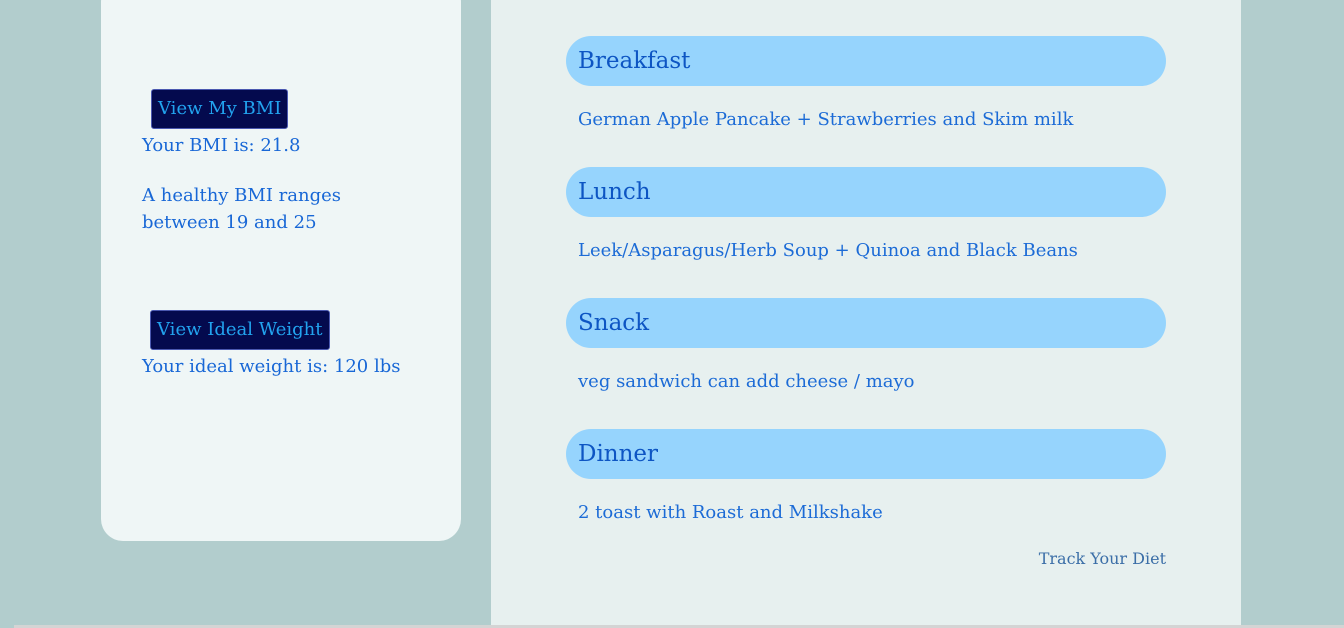 The image size is (1344, 628). What do you see at coordinates (240, 330) in the screenshot?
I see `view-ideal-weight-button: View Ideal Weight` at bounding box center [240, 330].